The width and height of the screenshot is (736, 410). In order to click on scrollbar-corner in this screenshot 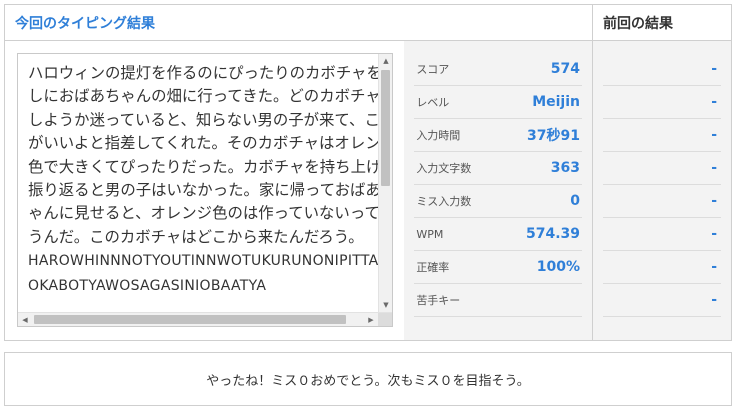, I will do `click(385, 319)`.